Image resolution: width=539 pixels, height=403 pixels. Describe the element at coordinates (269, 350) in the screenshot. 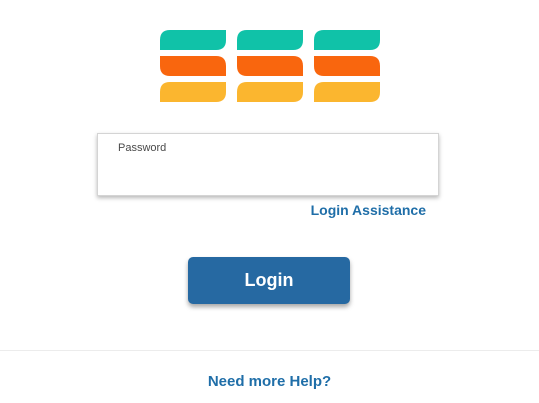

I see `divider` at that location.